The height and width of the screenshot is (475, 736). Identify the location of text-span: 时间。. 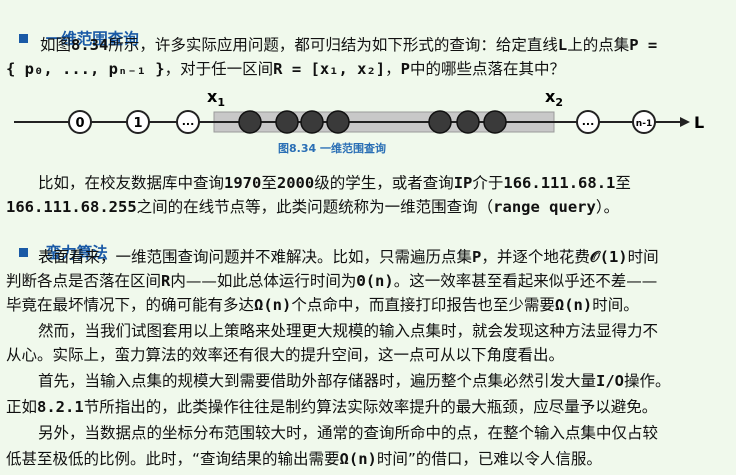
(615, 305).